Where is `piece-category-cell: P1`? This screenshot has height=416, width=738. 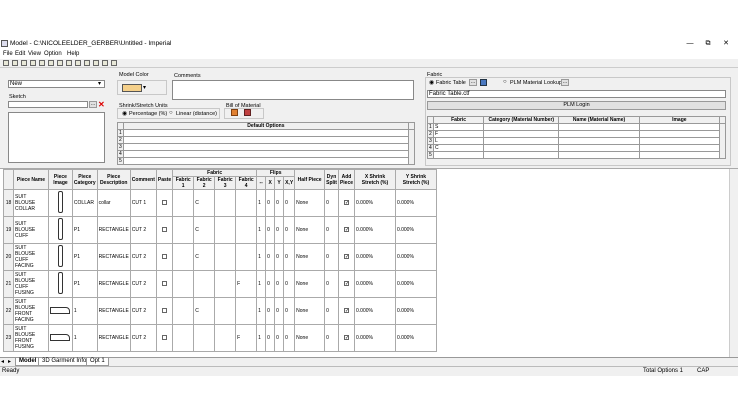 piece-category-cell: P1 is located at coordinates (84, 284).